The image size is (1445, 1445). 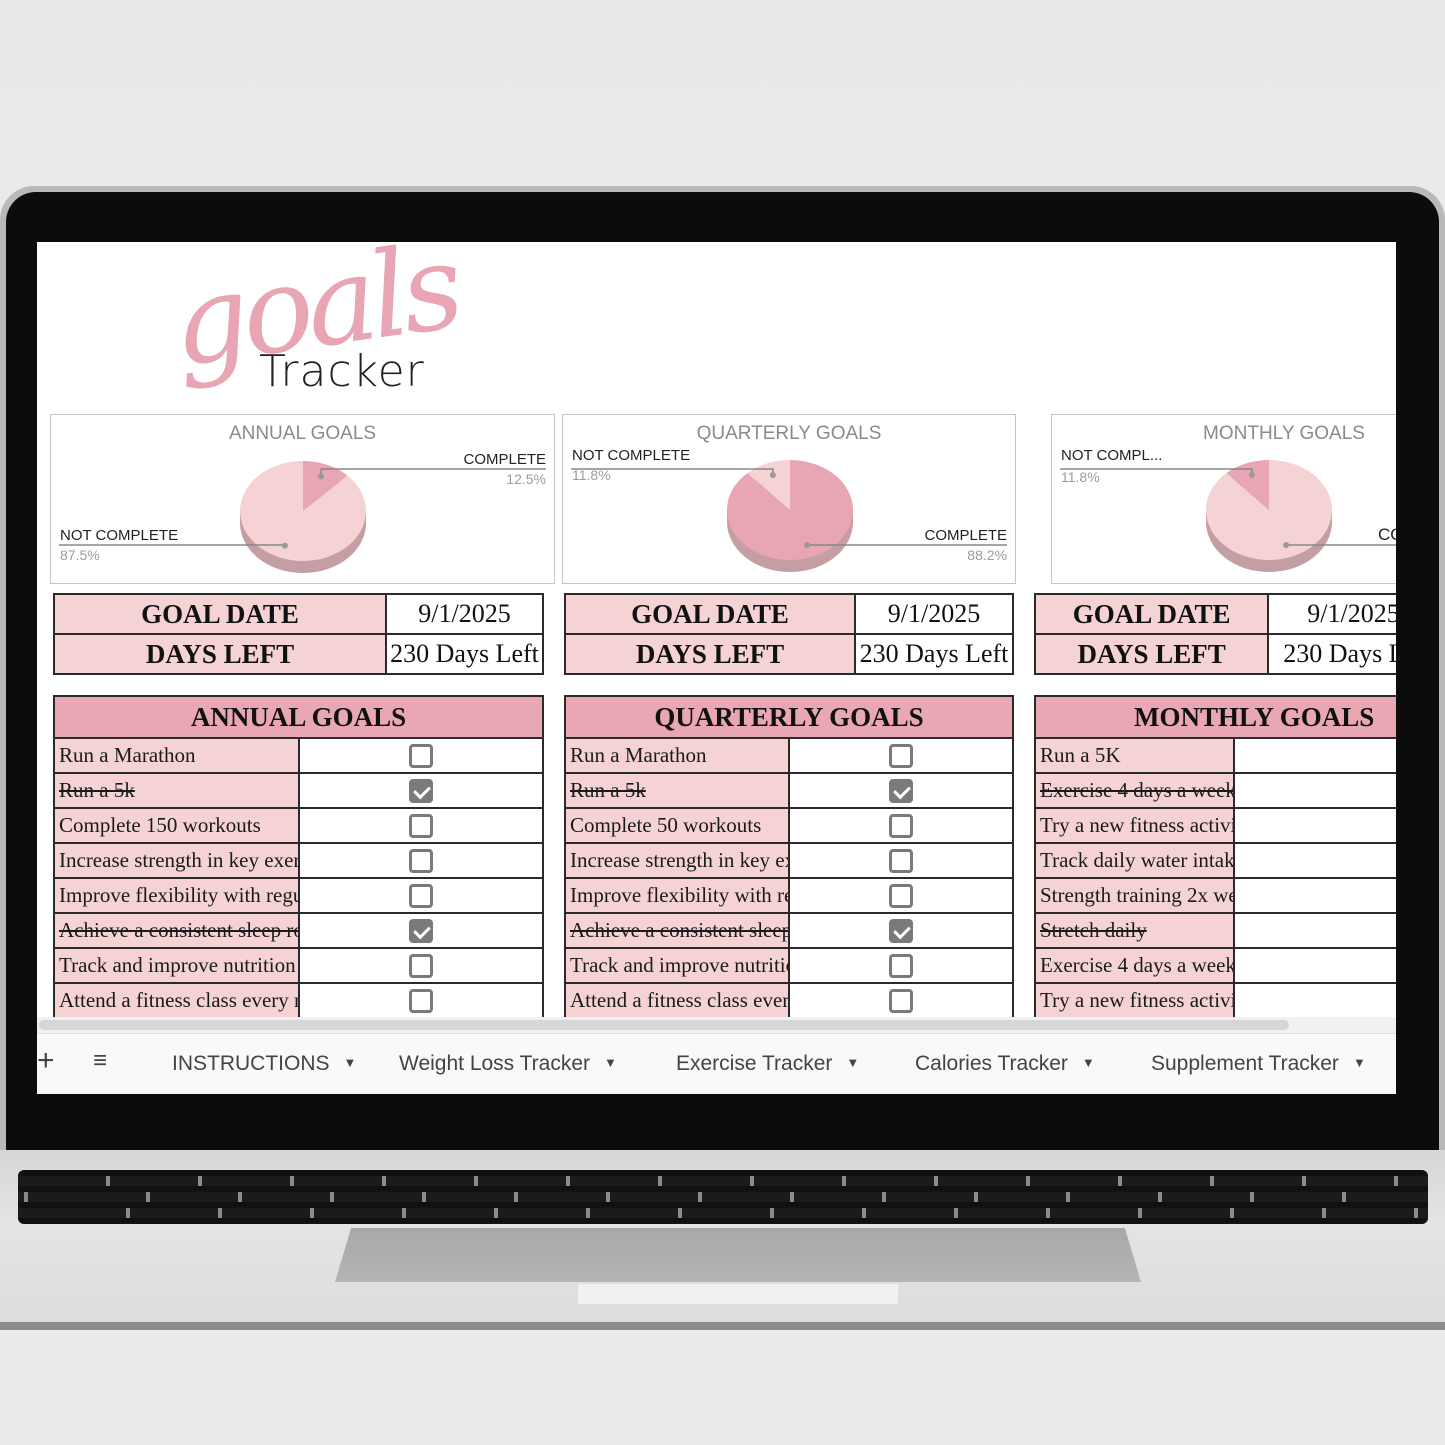 I want to click on all-sheets-menu-icon: ≡, so click(x=100, y=1061).